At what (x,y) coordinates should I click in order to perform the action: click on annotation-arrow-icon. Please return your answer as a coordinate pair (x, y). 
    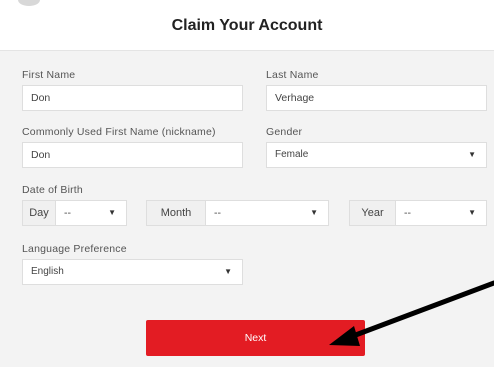
    Looking at the image, I should click on (411, 313).